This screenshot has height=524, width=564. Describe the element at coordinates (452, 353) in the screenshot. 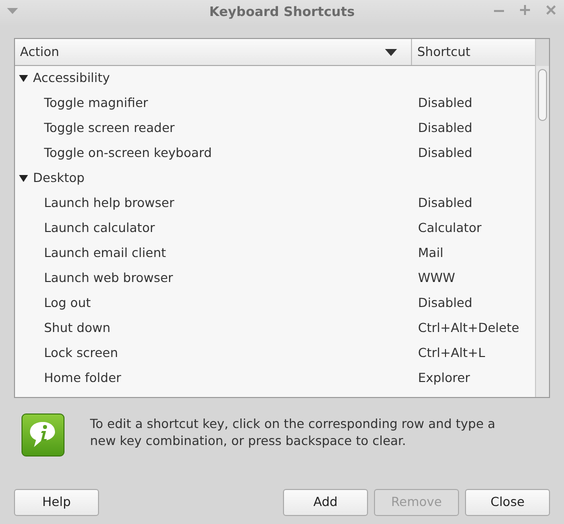

I see `shortcut-cell: Ctrl+Alt+L` at that location.